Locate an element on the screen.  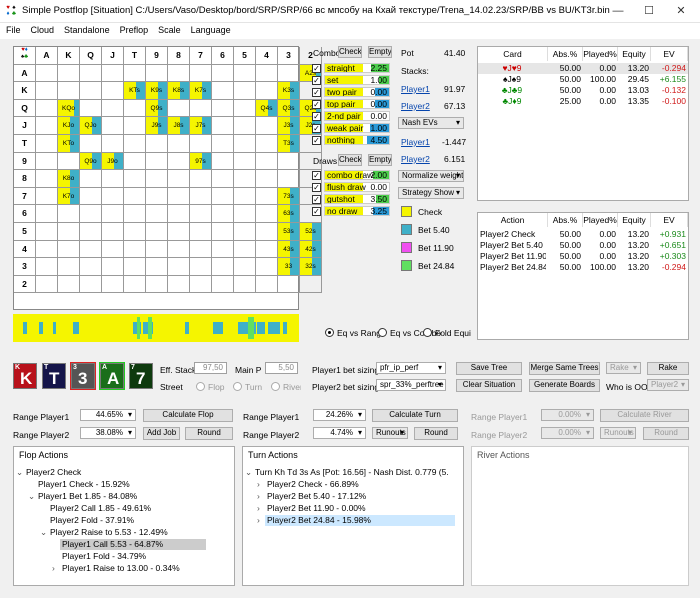
table-row: Player2 Bet 11.90 50.00 0.00 13.20 +0.303 is located at coordinates (583, 256).